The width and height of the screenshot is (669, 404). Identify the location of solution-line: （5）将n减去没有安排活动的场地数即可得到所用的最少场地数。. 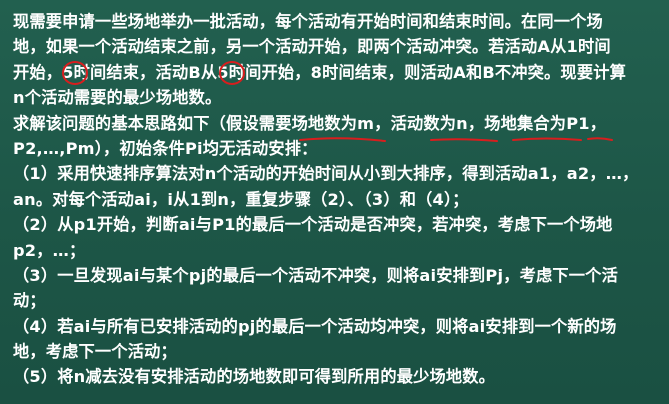
(254, 377).